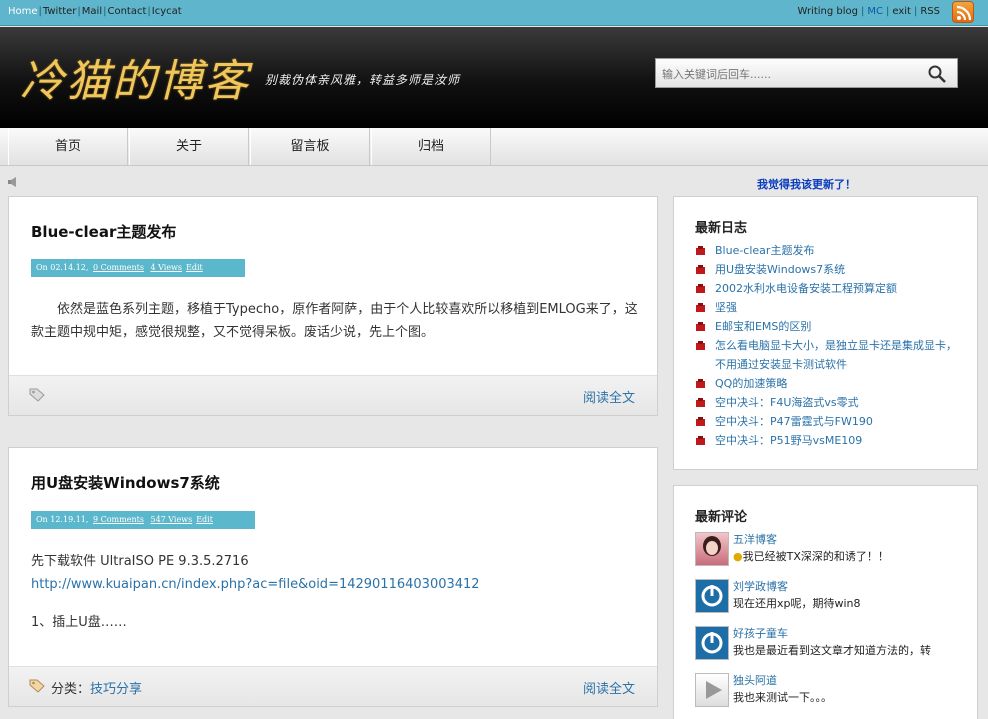  I want to click on recent-post-item: 坚强, so click(830, 307).